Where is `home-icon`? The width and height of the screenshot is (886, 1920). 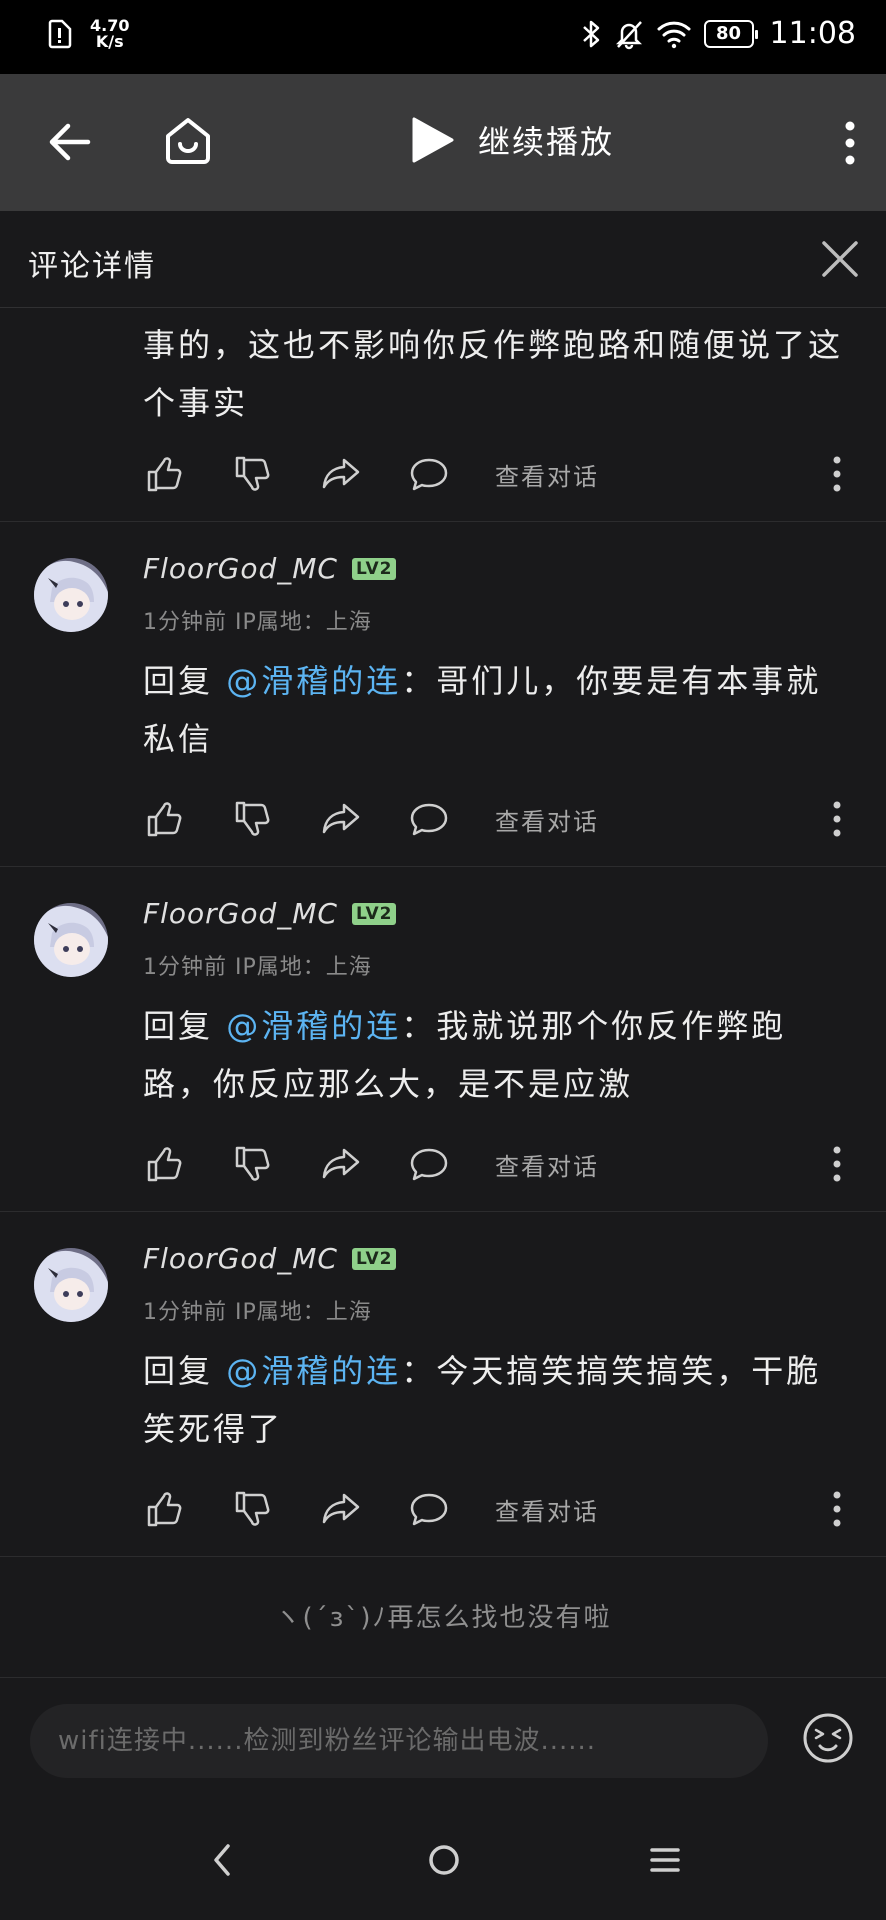
home-icon is located at coordinates (188, 140).